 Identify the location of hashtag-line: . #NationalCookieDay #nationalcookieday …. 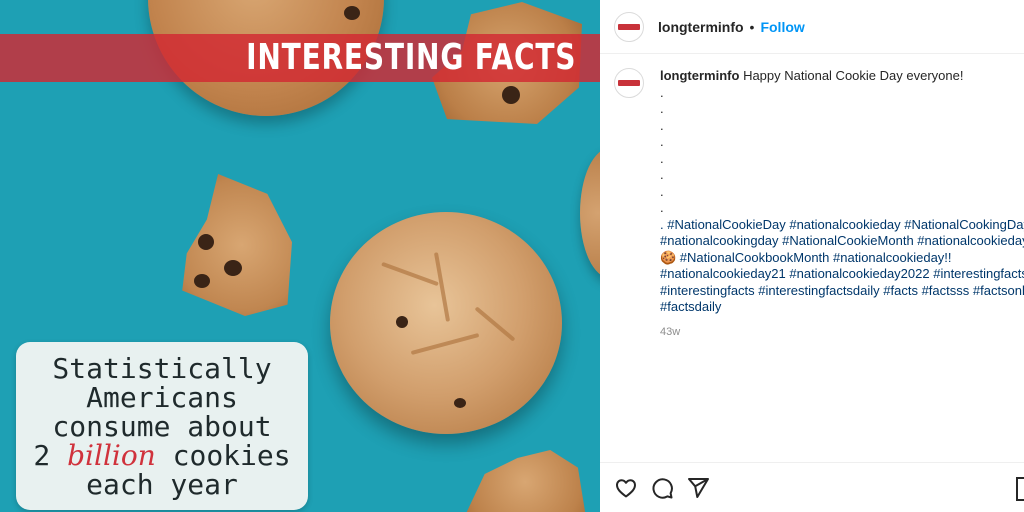
(842, 225).